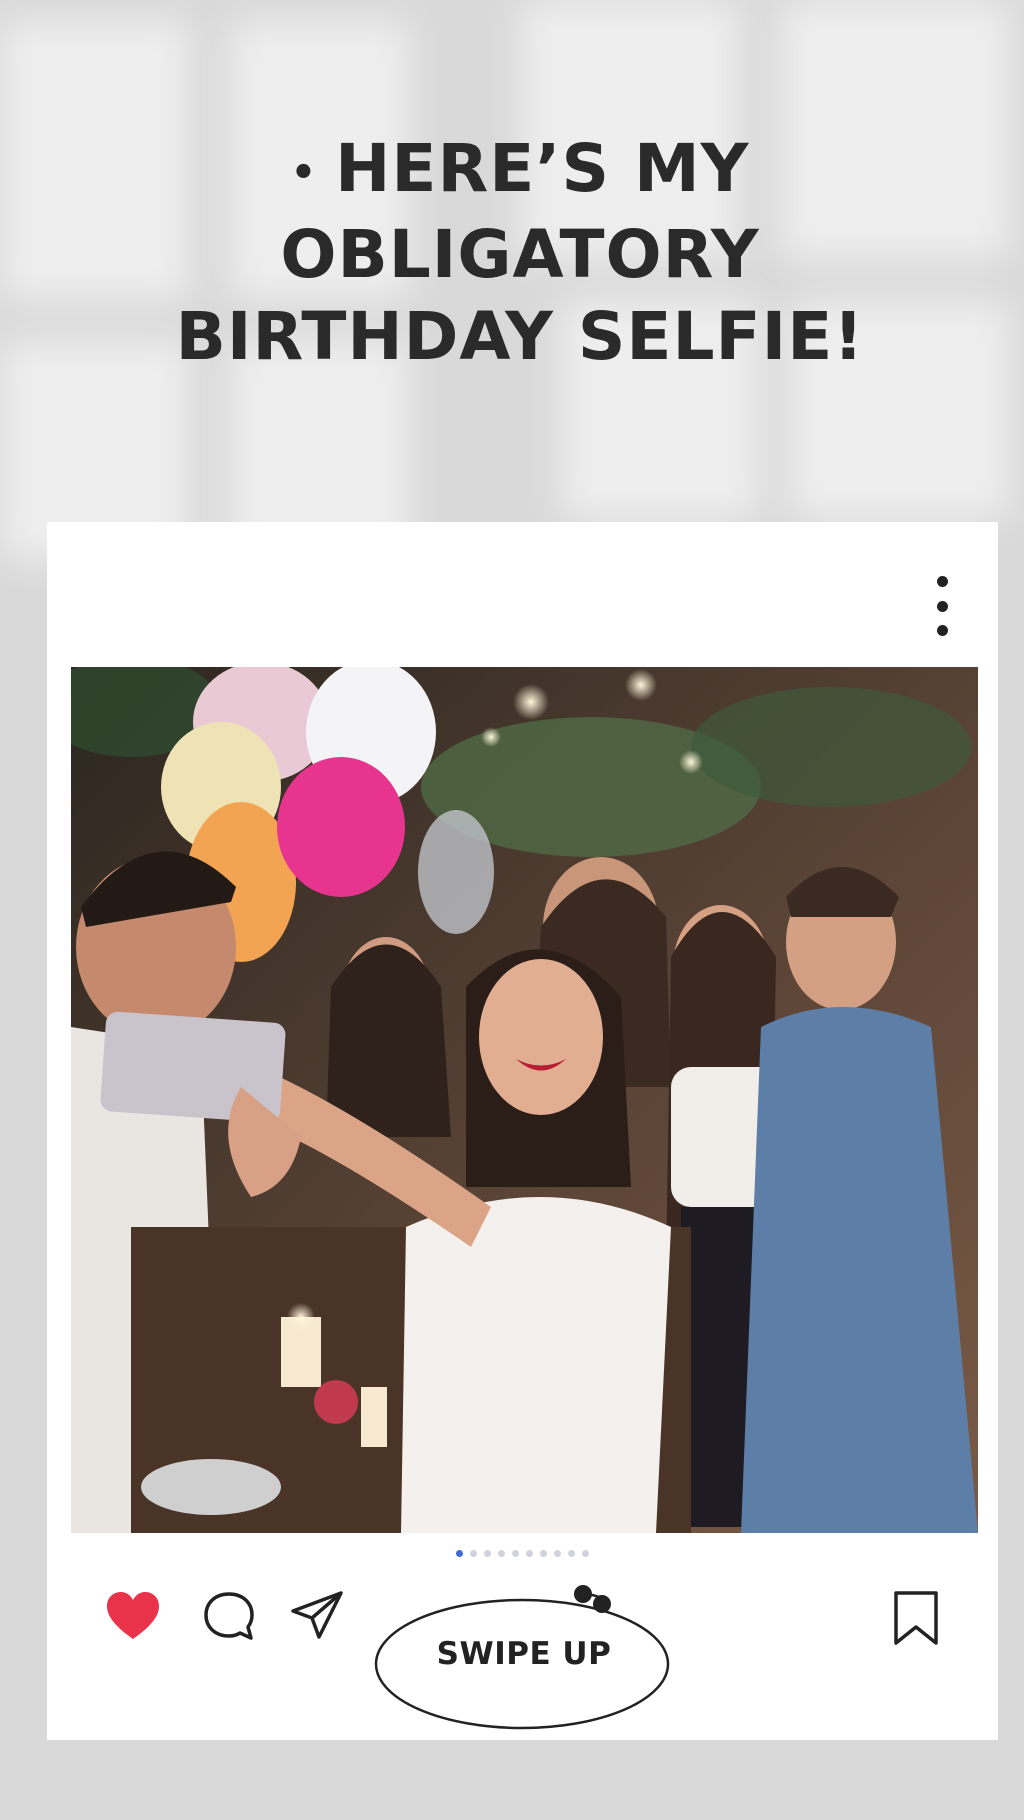 The width and height of the screenshot is (1024, 1820). I want to click on comment-icon, so click(229, 1617).